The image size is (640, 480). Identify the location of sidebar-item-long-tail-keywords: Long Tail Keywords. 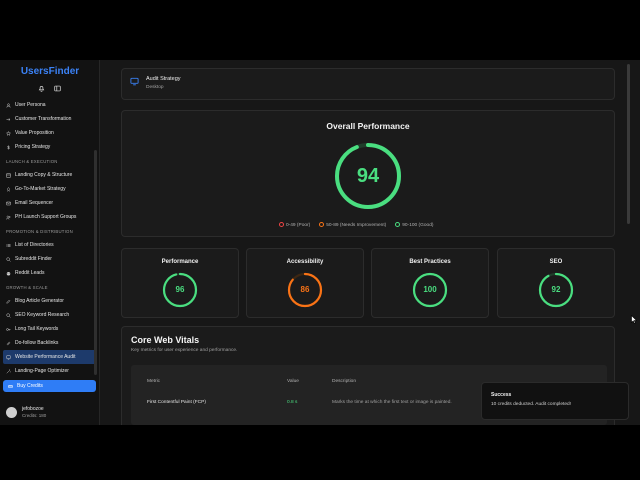
(50, 329).